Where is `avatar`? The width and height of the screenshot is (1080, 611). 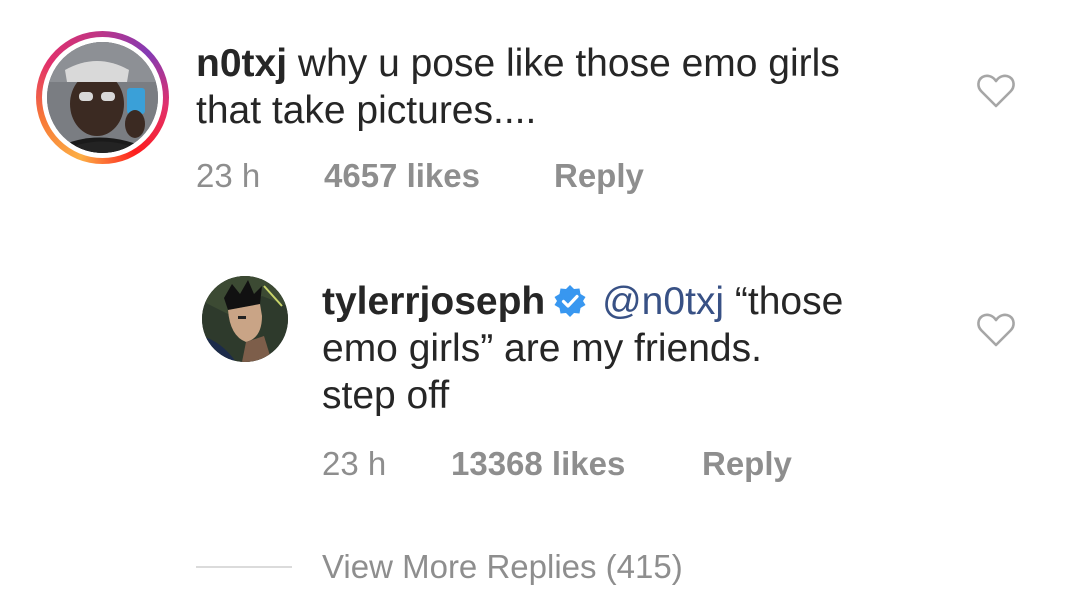
avatar is located at coordinates (245, 319).